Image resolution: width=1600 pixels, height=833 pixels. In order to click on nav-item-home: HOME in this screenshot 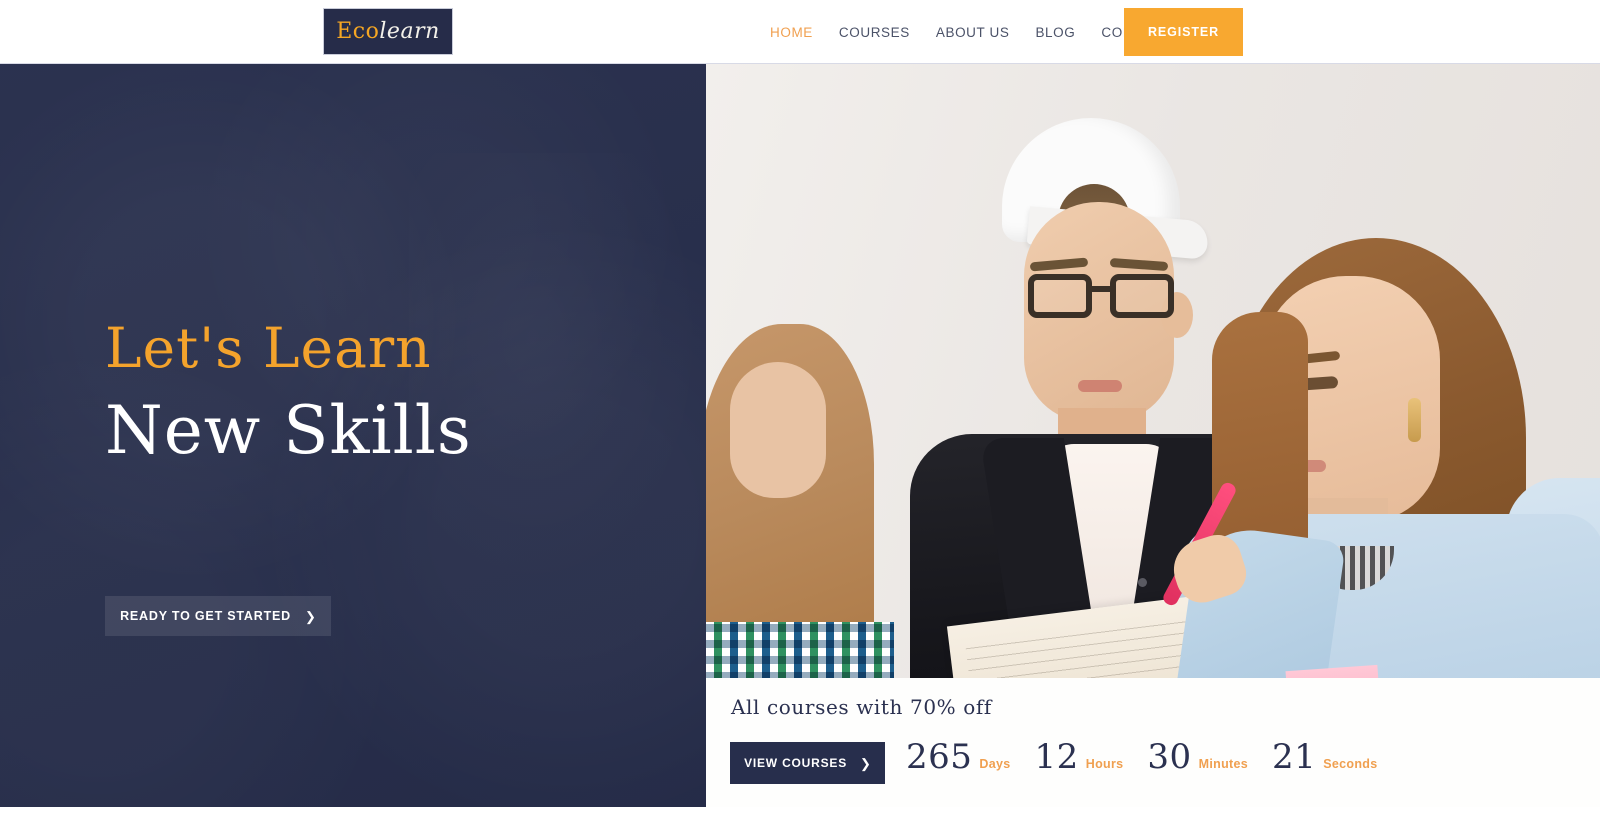, I will do `click(791, 32)`.